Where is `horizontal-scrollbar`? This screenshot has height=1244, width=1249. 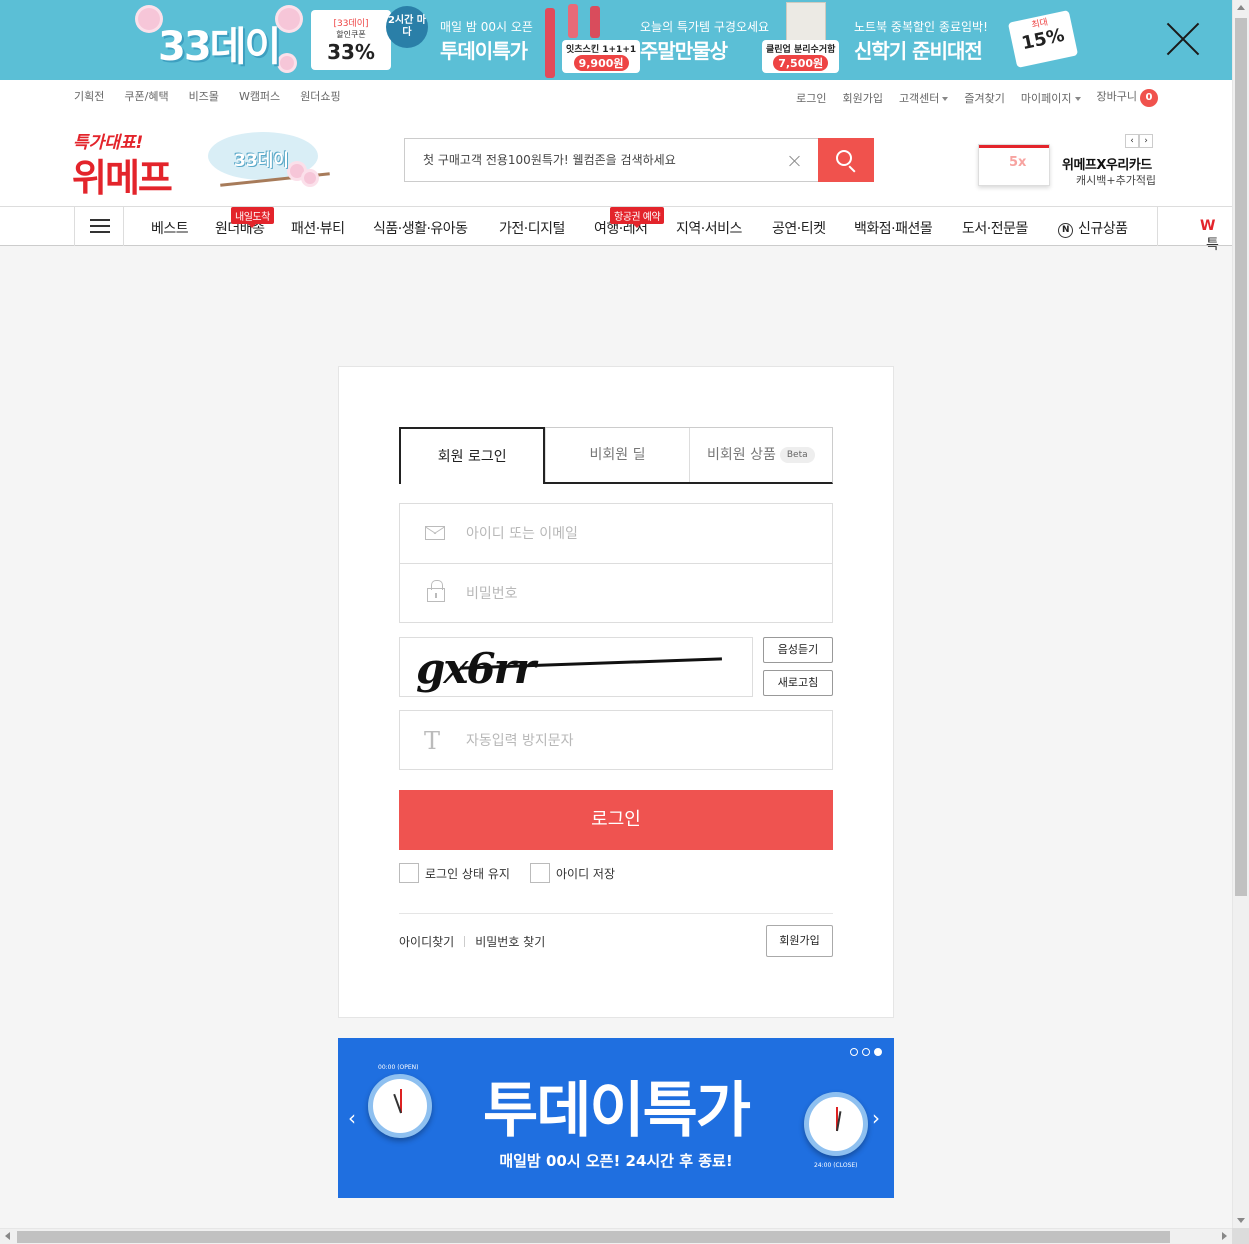
horizontal-scrollbar is located at coordinates (616, 1236).